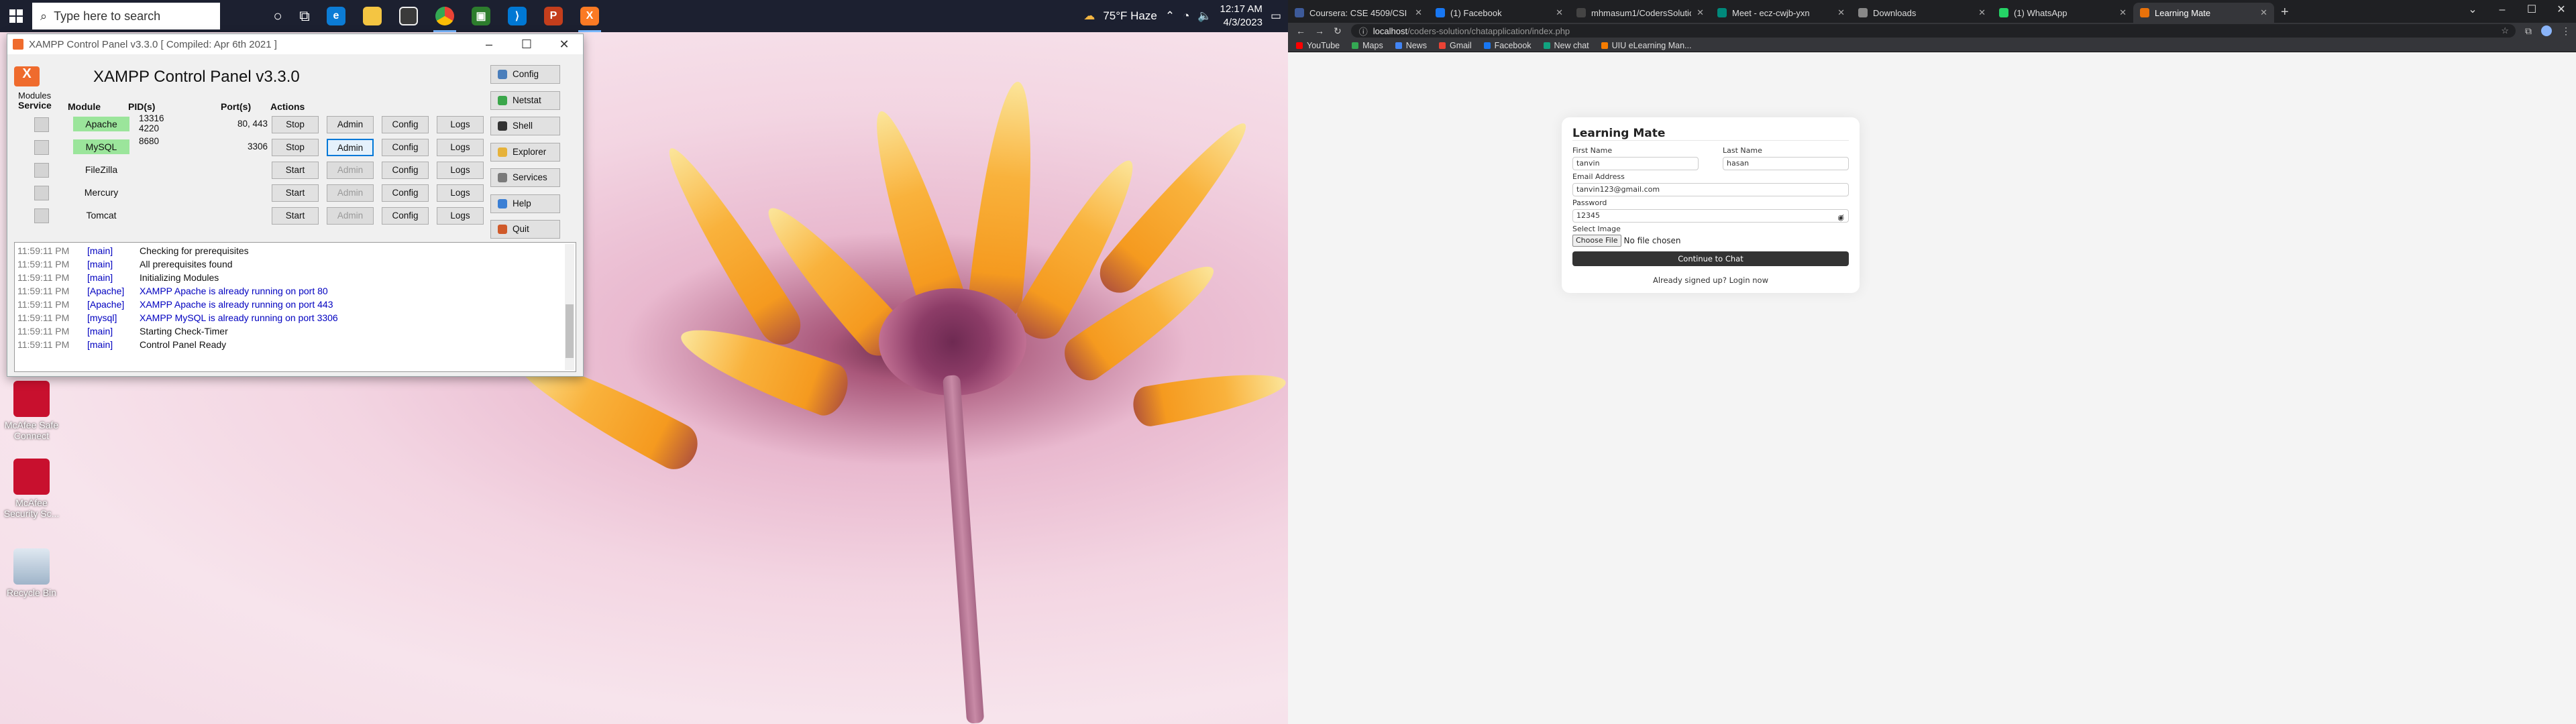 The height and width of the screenshot is (724, 2576). I want to click on taskbar-explorer, so click(372, 16).